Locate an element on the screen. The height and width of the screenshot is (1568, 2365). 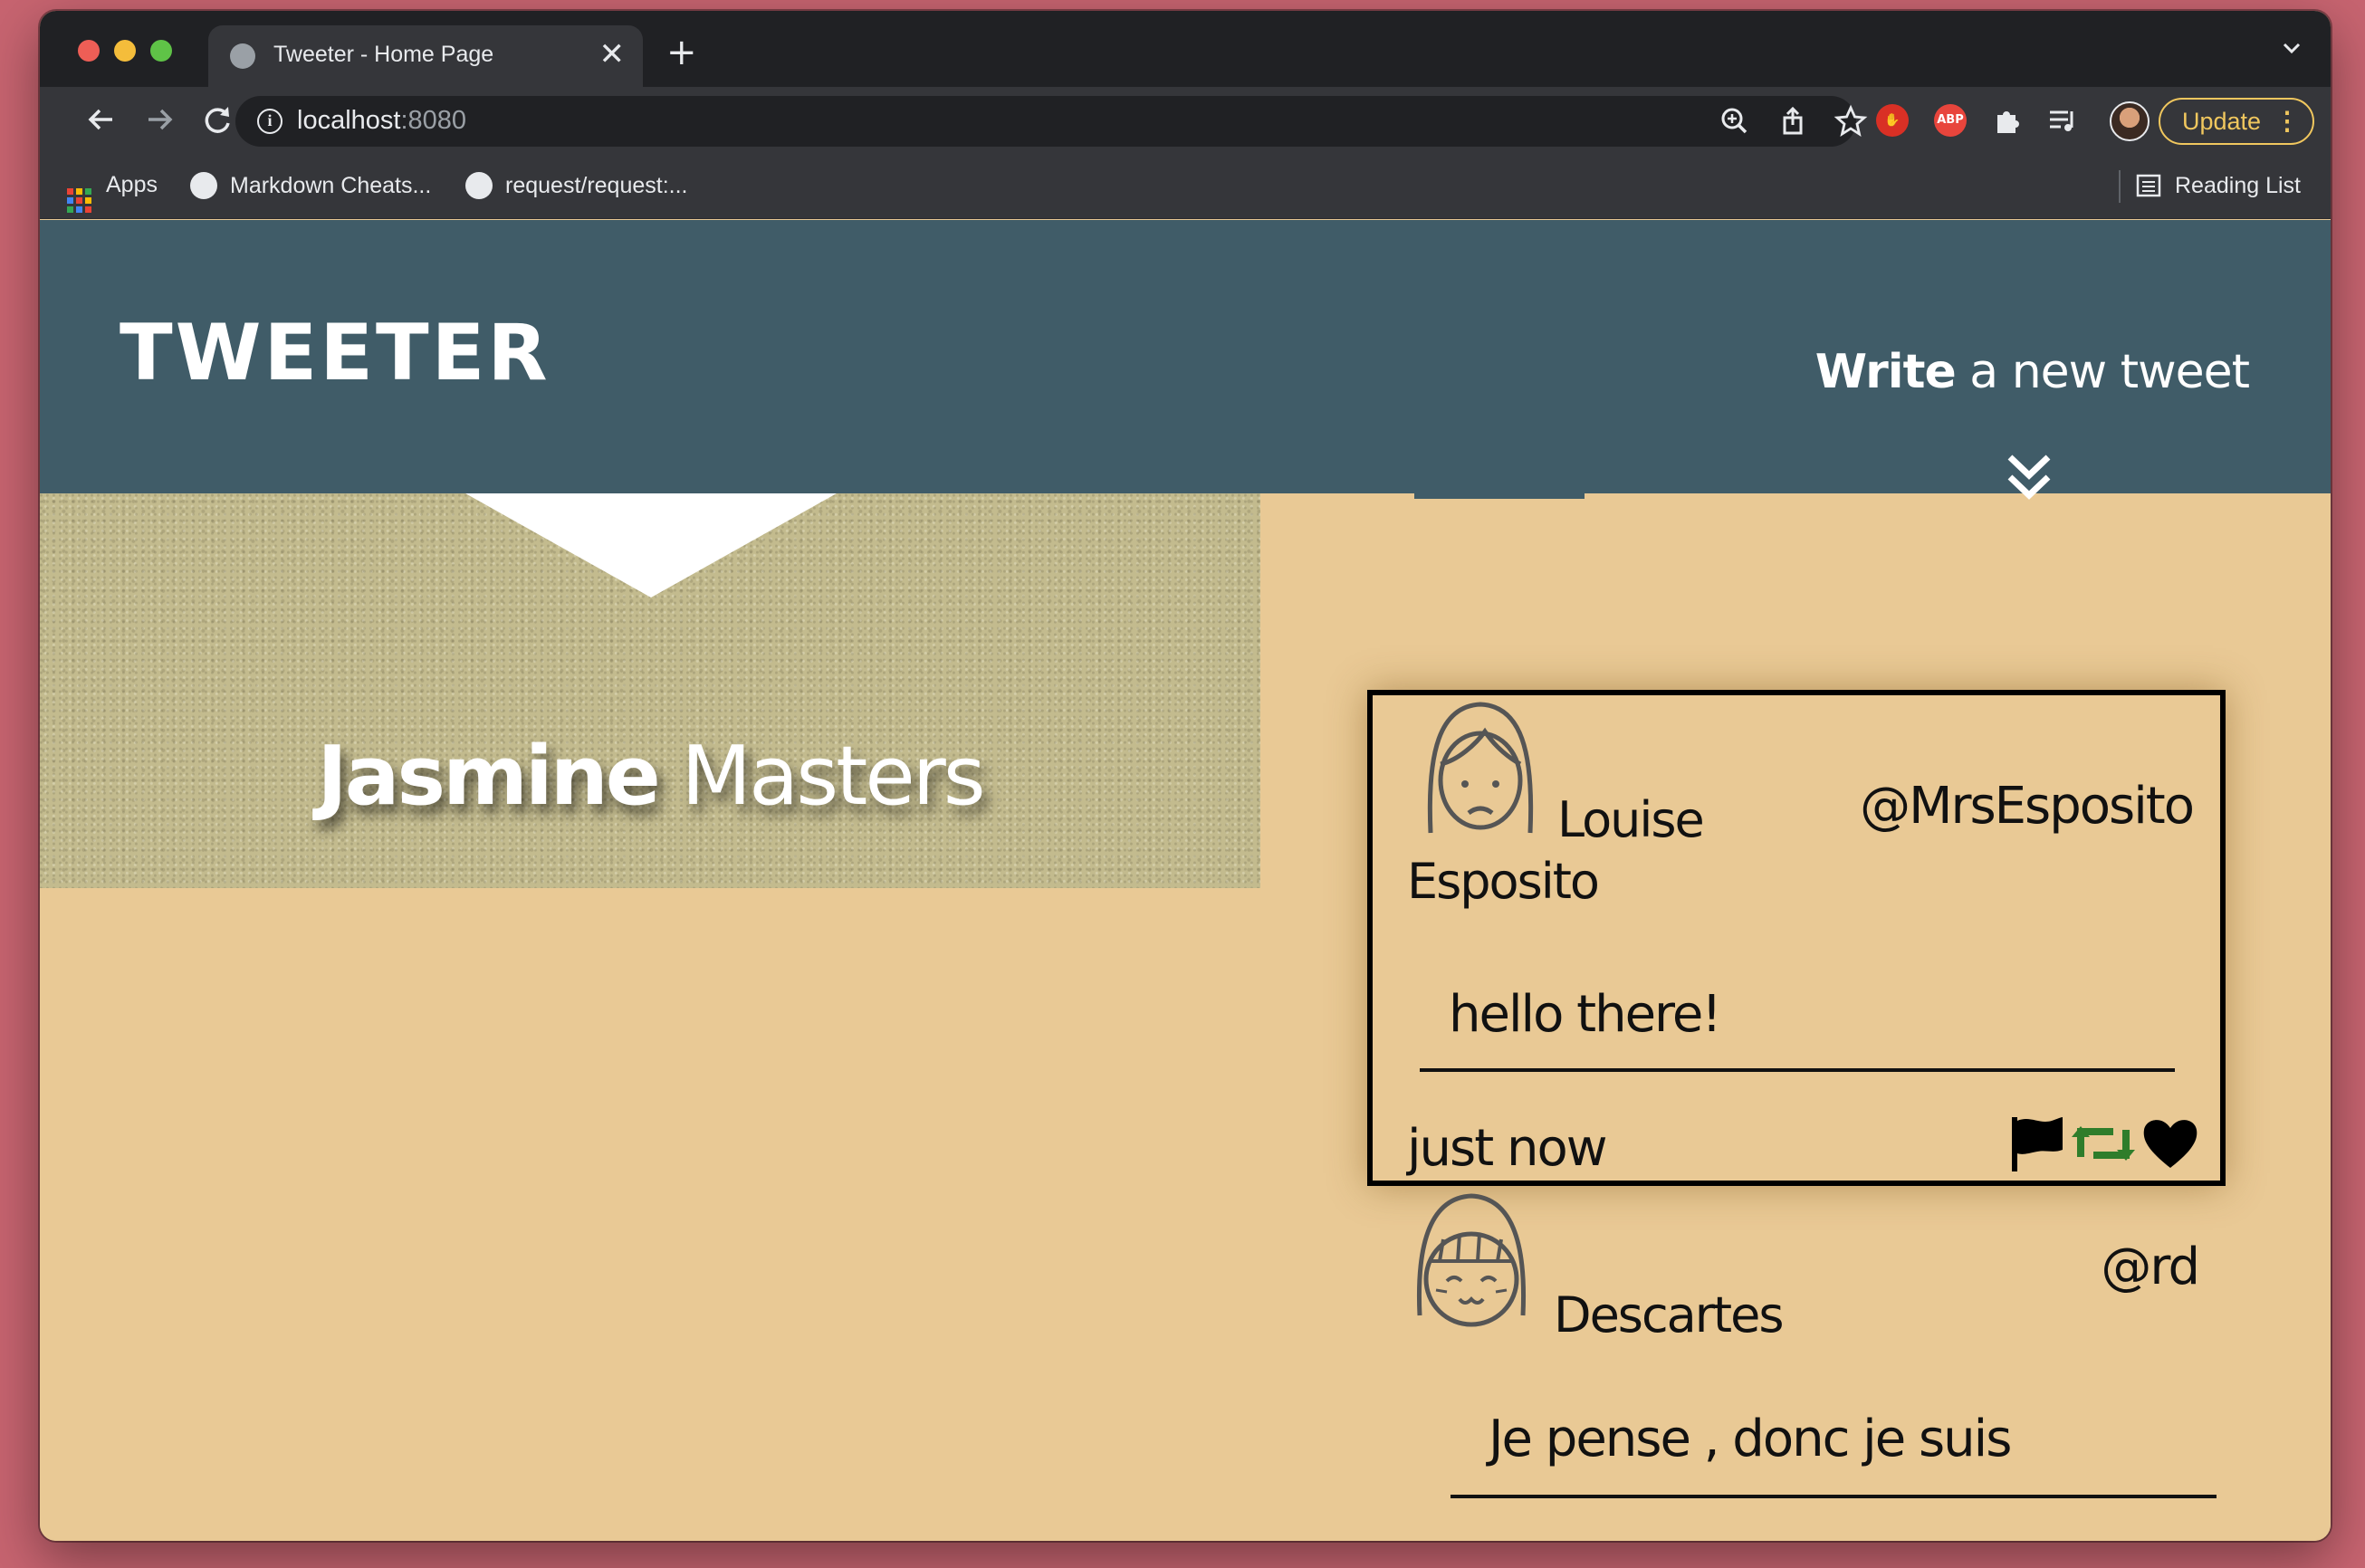
adblock-extension-icon: ABP is located at coordinates (1951, 120).